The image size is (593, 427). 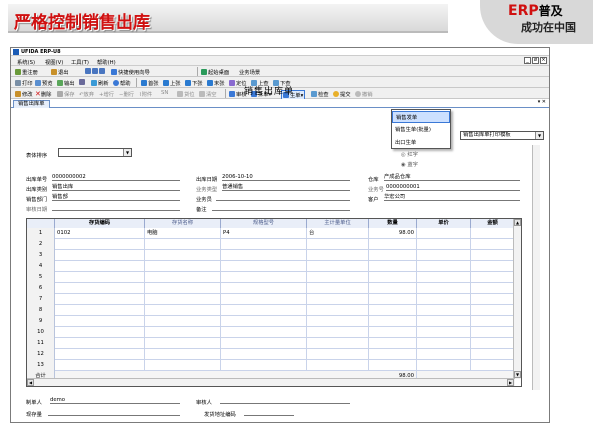 What do you see at coordinates (183, 233) in the screenshot?
I see `cell-name: 电脑` at bounding box center [183, 233].